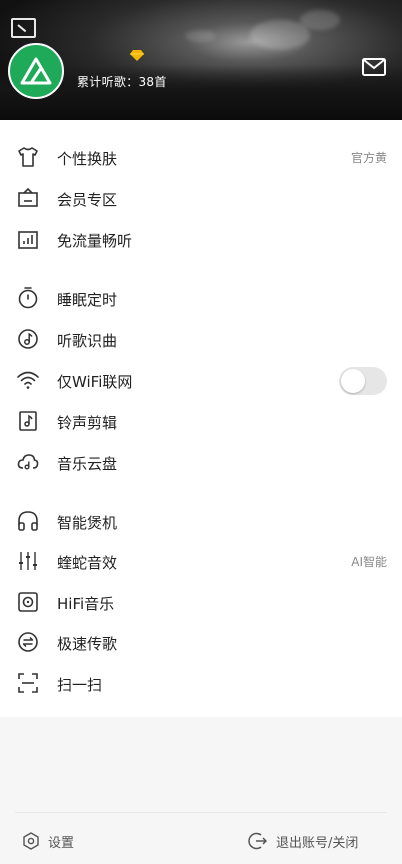 The height and width of the screenshot is (864, 402). I want to click on settings-button: 设置, so click(48, 841).